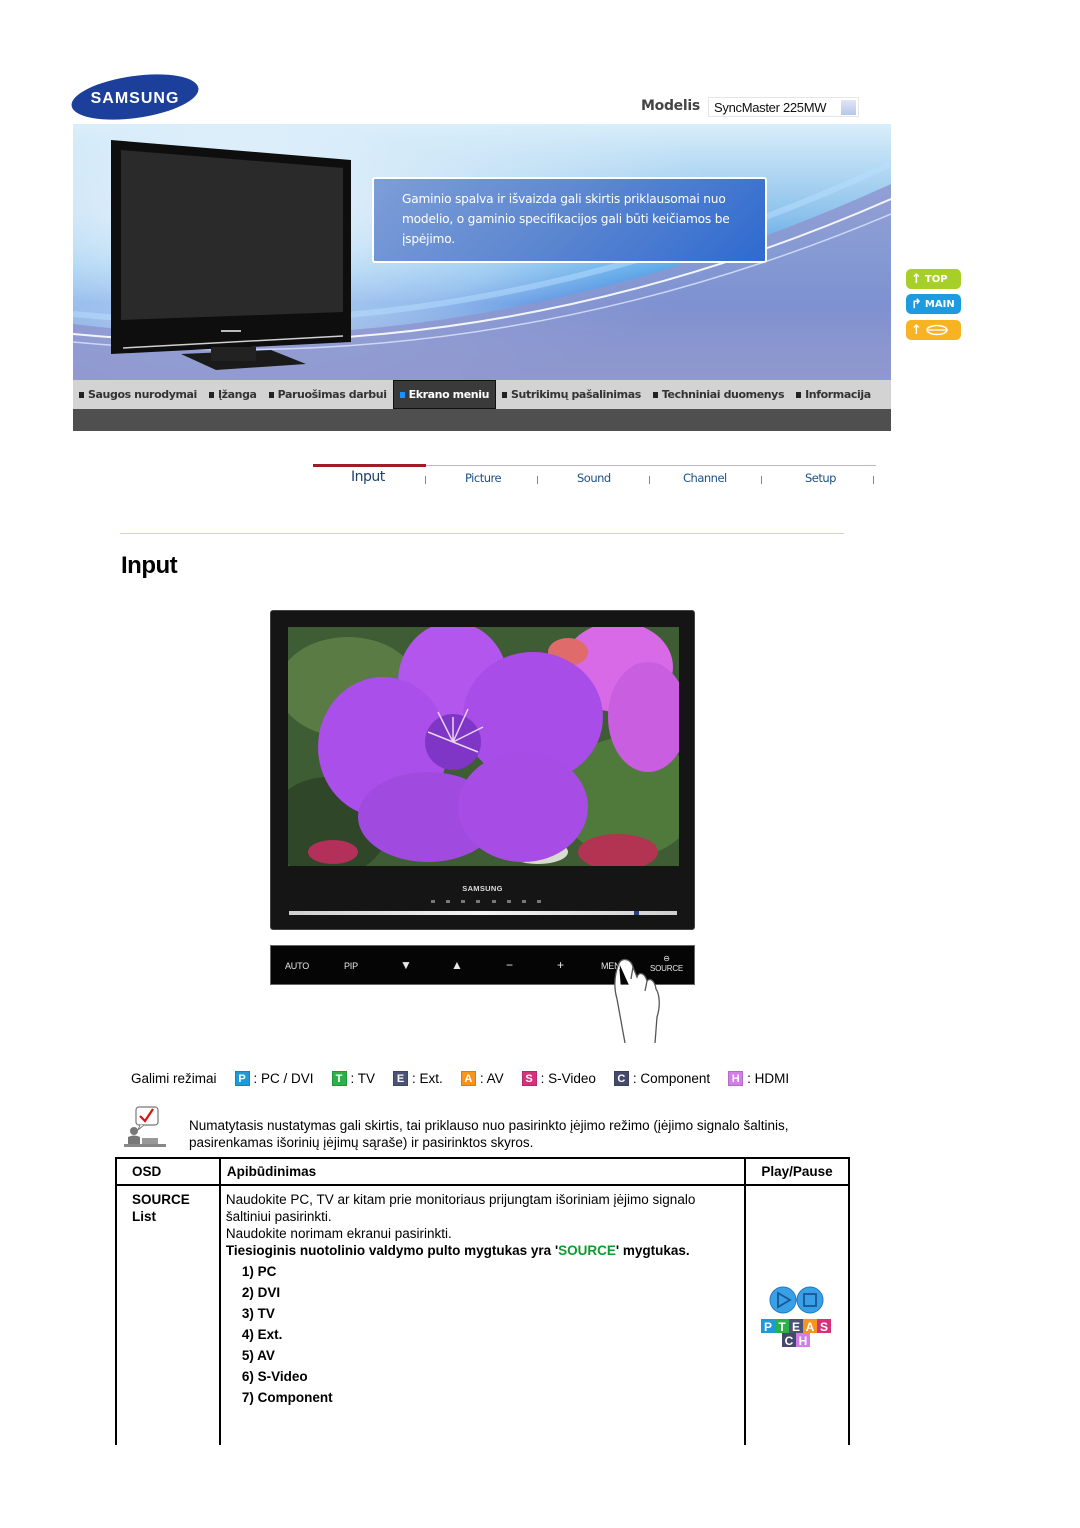  What do you see at coordinates (736, 1078) in the screenshot?
I see `mode-badge-h-icon: H` at bounding box center [736, 1078].